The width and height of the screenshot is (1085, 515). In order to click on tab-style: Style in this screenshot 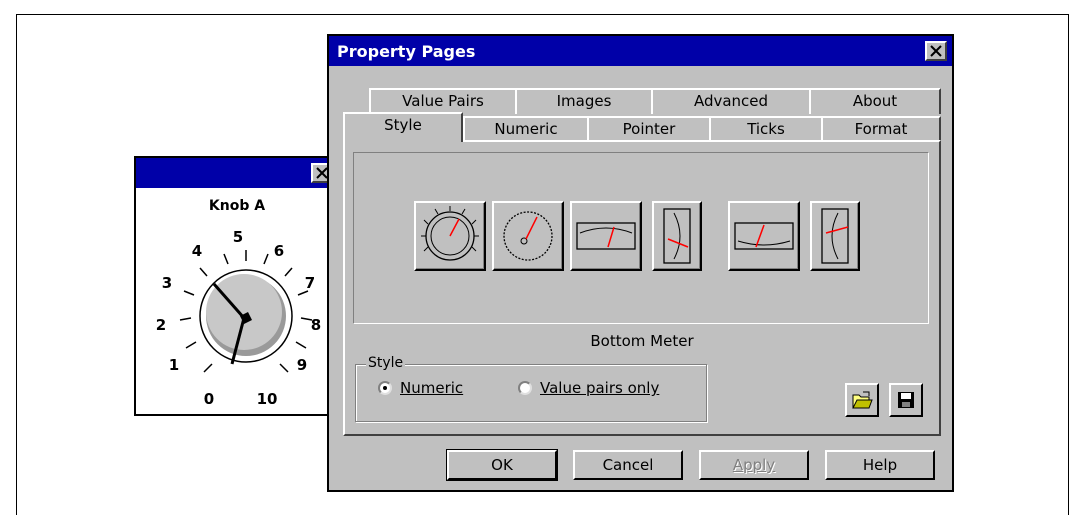, I will do `click(403, 127)`.